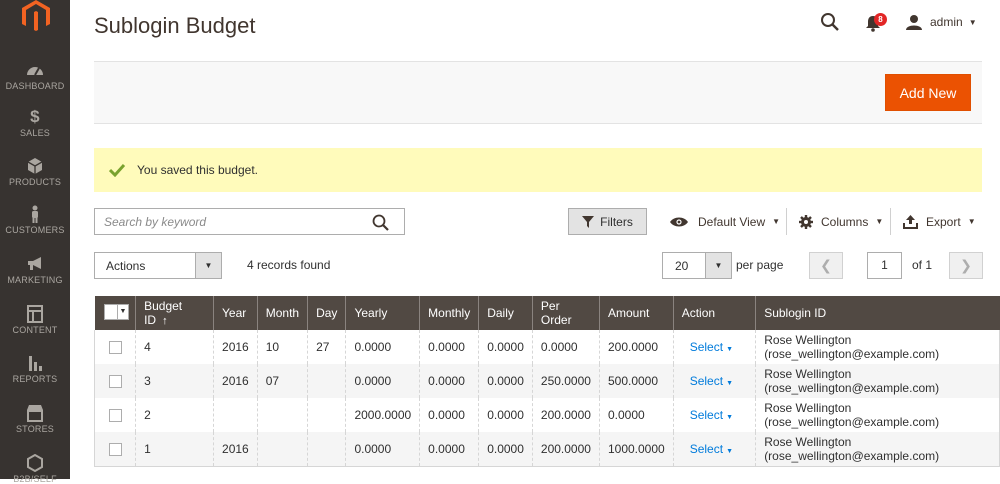 This screenshot has height=484, width=1000. Describe the element at coordinates (877, 313) in the screenshot. I see `column-header-sublogin-id: Sublogin ID` at that location.